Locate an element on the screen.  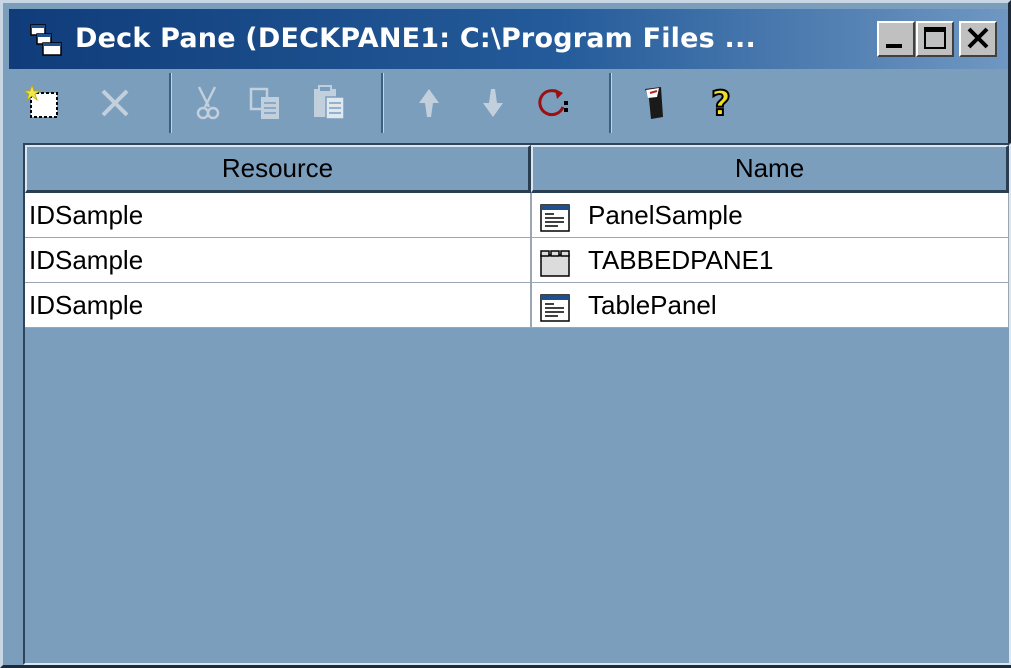
arrow-down-icon is located at coordinates (493, 103).